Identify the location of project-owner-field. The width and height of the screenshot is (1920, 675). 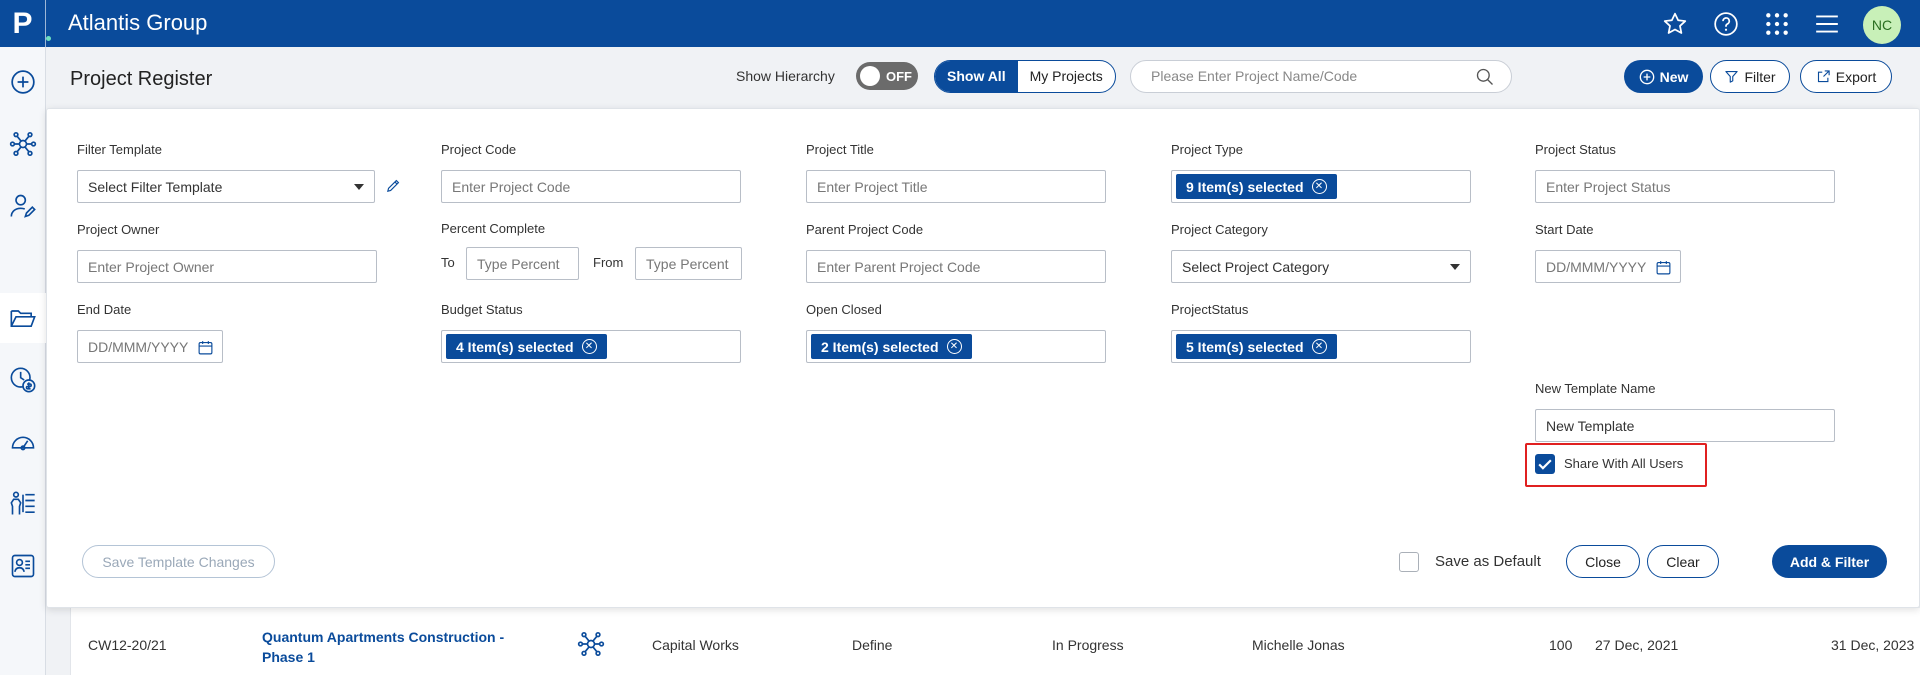
(227, 266).